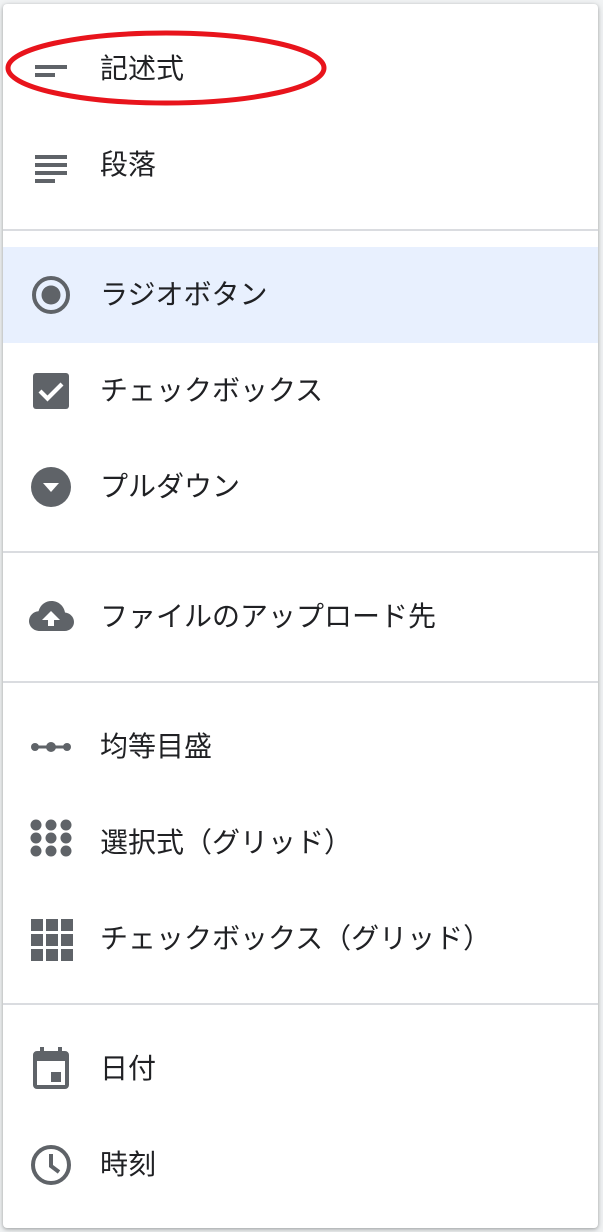 The height and width of the screenshot is (1232, 603). Describe the element at coordinates (51, 165) in the screenshot. I see `paragraph-icon` at that location.